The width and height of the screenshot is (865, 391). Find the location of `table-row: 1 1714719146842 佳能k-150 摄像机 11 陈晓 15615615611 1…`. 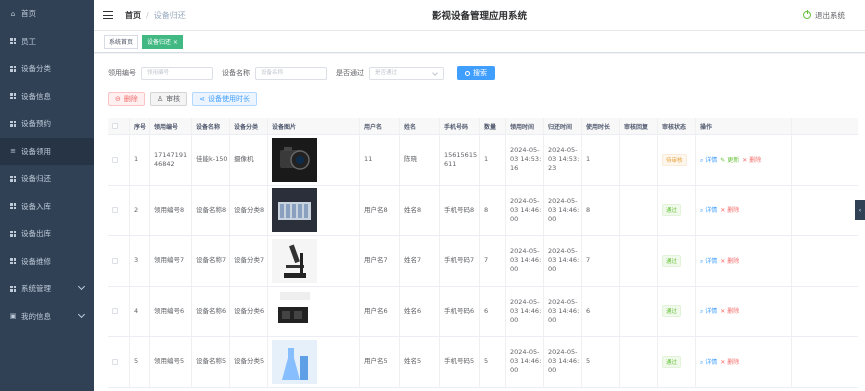

table-row: 1 1714719146842 佳能k-150 摄像机 11 陈晓 15615615611 1… is located at coordinates (483, 160).